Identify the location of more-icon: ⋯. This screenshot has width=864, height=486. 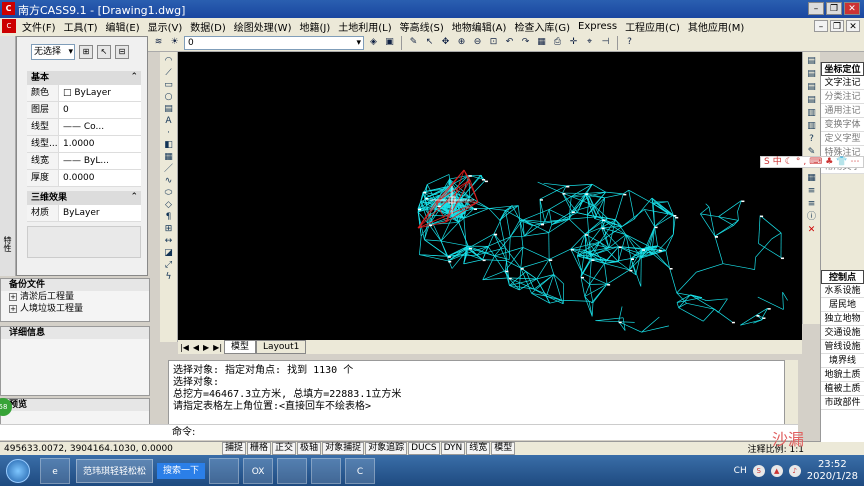
(854, 162).